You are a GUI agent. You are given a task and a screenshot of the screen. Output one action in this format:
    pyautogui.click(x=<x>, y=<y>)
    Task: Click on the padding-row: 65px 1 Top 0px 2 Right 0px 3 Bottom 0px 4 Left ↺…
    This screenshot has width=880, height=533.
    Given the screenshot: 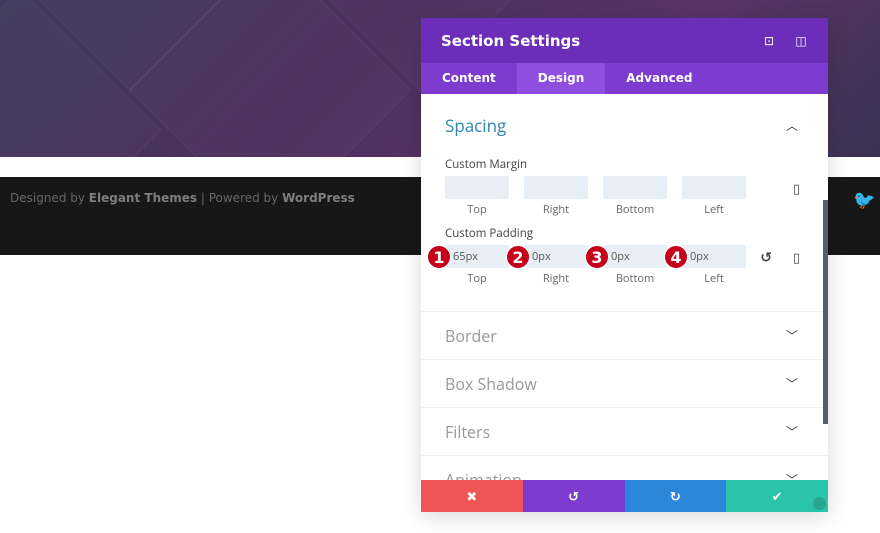 What is the action you would take?
    pyautogui.click(x=615, y=268)
    